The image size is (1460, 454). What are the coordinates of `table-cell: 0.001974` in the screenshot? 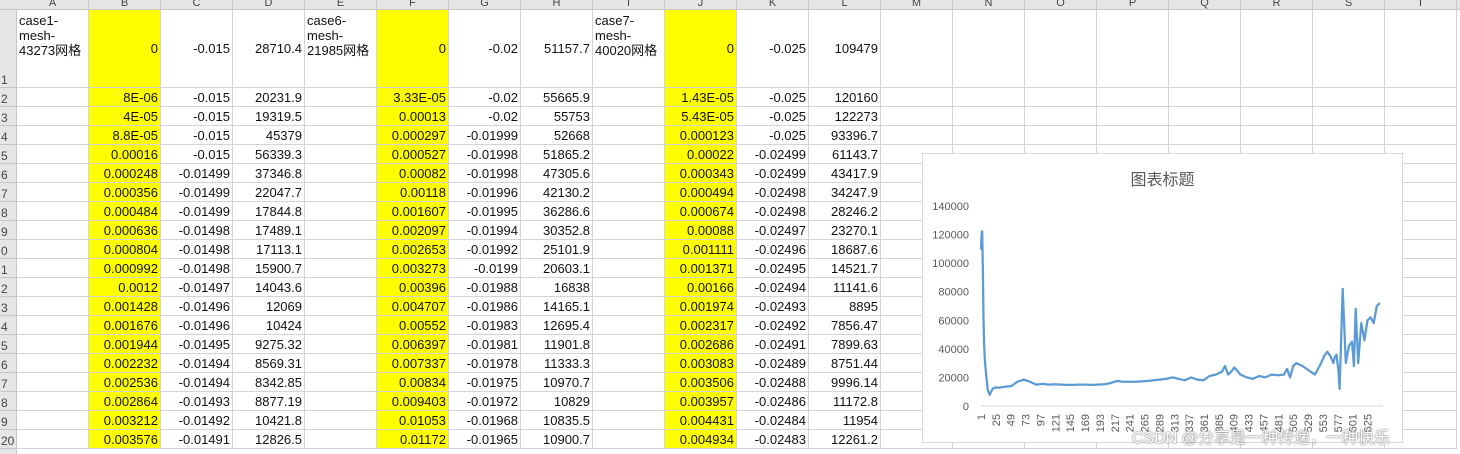 It's located at (701, 306).